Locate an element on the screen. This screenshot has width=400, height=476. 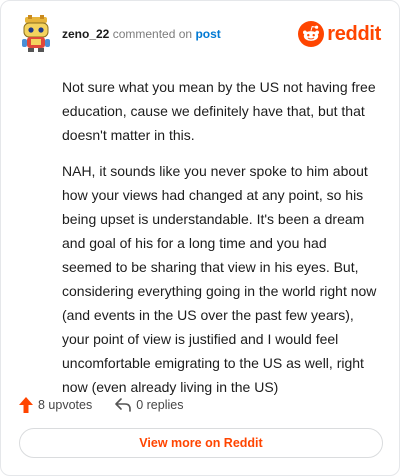
replies-button: 0 replies is located at coordinates (148, 405).